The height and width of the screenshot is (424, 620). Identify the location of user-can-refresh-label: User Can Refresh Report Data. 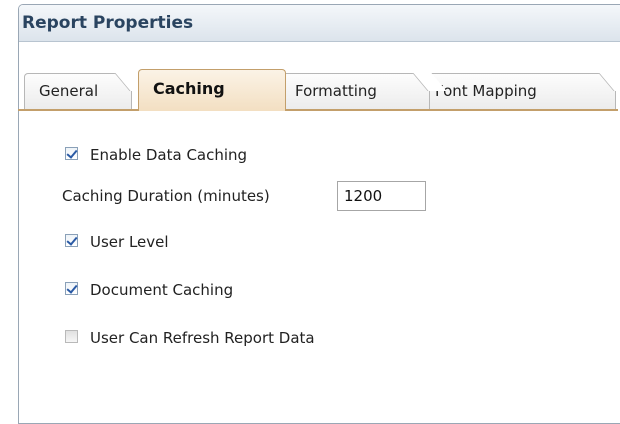
(202, 338).